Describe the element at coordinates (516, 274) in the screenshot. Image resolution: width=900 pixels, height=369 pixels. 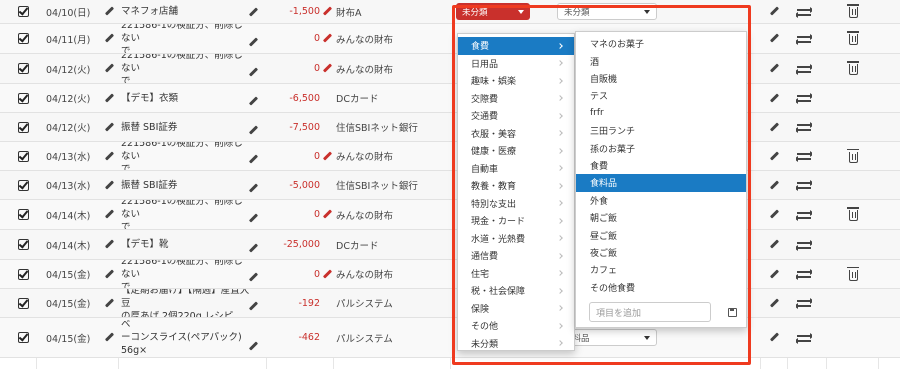
I see `main-category-item: 住宅` at that location.